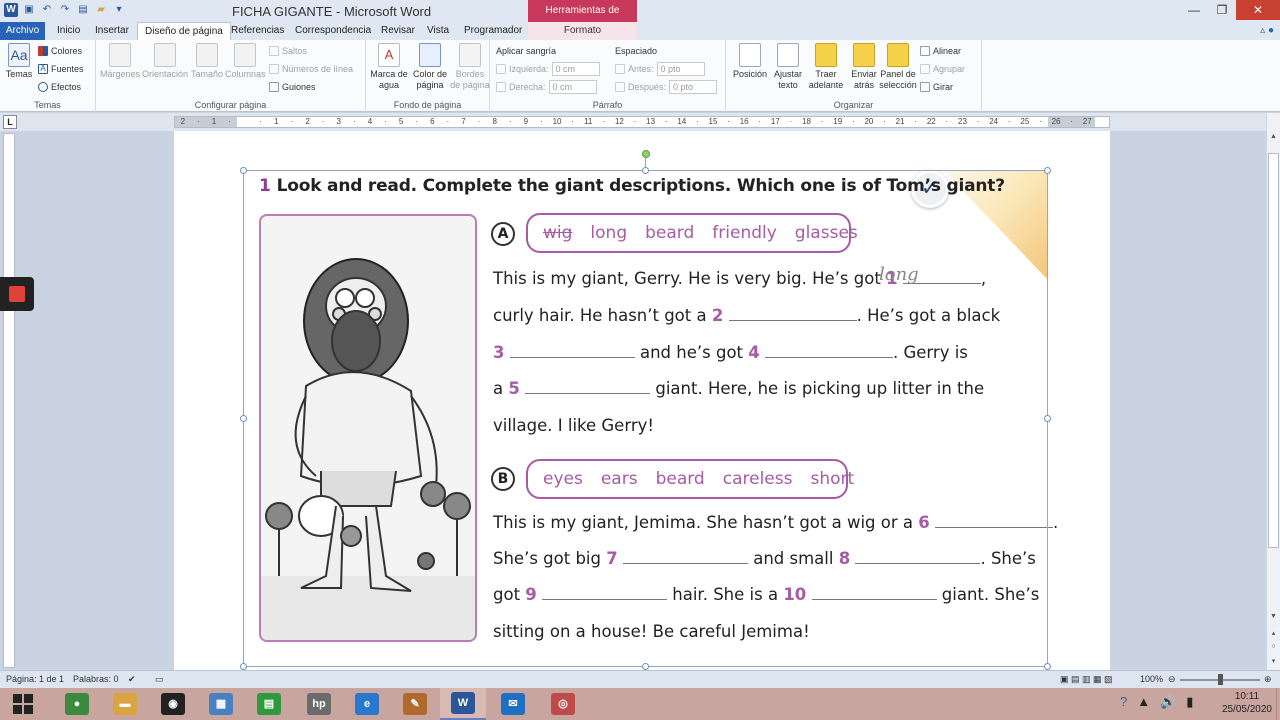 This screenshot has width=1280, height=720. I want to click on posicion-button: Posición, so click(750, 61).